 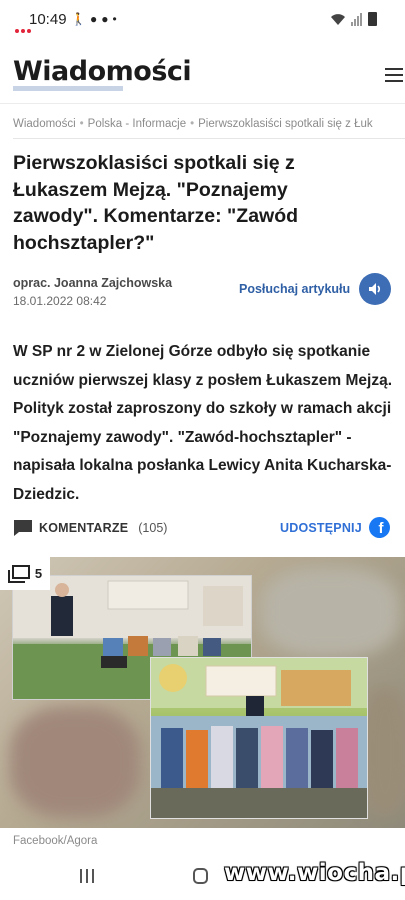 I want to click on photo-caption: Facebook/Agora, so click(x=55, y=841).